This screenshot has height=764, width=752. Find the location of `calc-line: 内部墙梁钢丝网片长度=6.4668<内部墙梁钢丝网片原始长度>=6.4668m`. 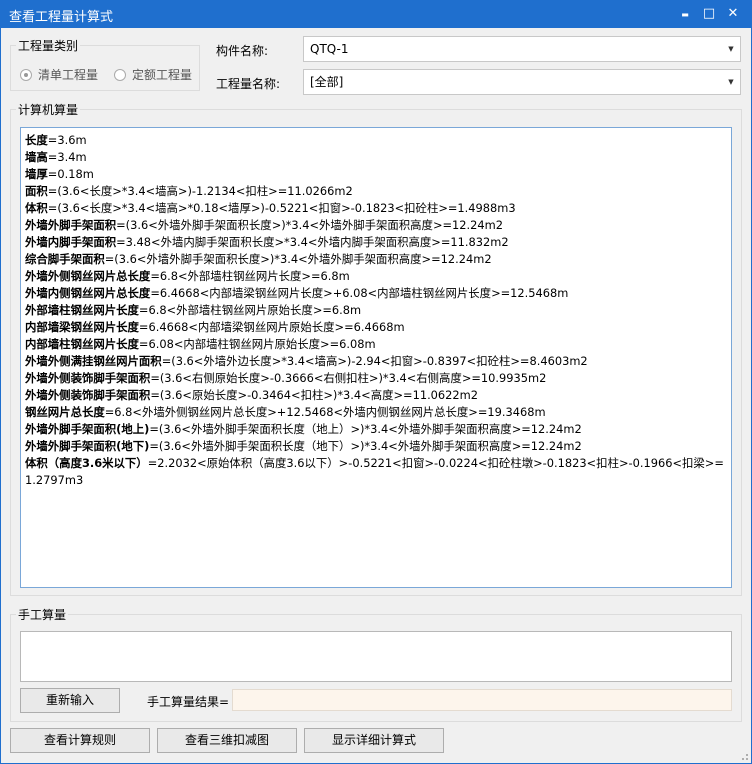

calc-line: 内部墙梁钢丝网片长度=6.4668<内部墙梁钢丝网片原始长度>=6.4668m is located at coordinates (376, 327).